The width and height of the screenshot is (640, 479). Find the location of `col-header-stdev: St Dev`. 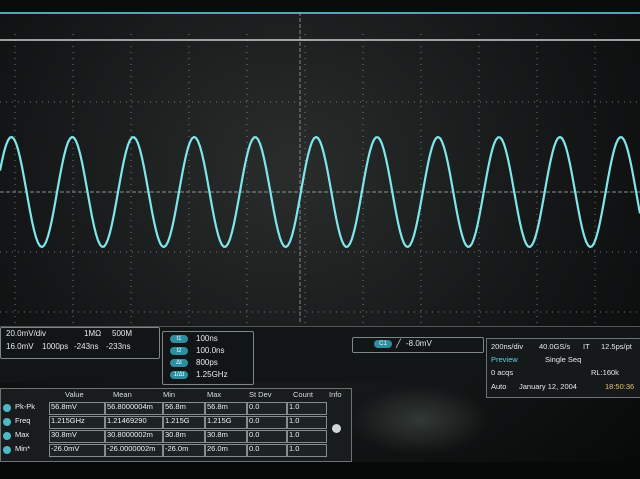

col-header-stdev: St Dev is located at coordinates (260, 394).